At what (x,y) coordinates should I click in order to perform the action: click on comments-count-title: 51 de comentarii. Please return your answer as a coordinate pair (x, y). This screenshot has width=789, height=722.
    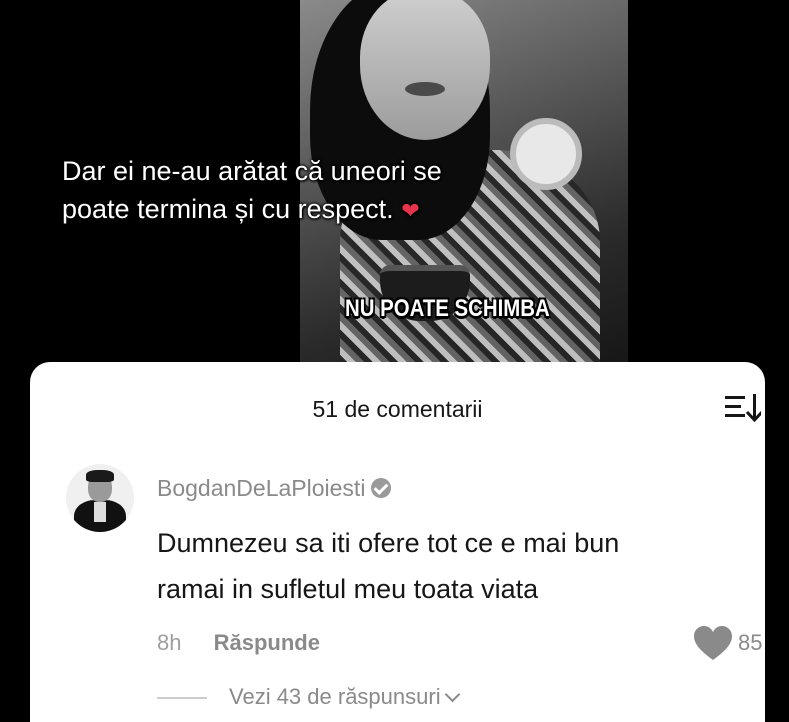
    Looking at the image, I should click on (397, 409).